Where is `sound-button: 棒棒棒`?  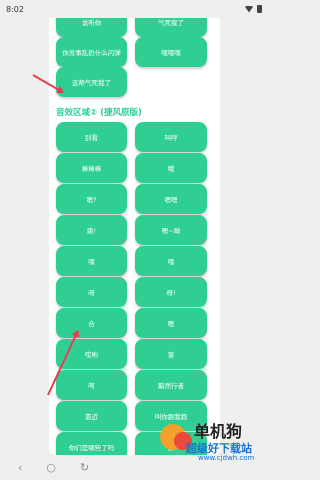
sound-button: 棒棒棒 is located at coordinates (91, 168).